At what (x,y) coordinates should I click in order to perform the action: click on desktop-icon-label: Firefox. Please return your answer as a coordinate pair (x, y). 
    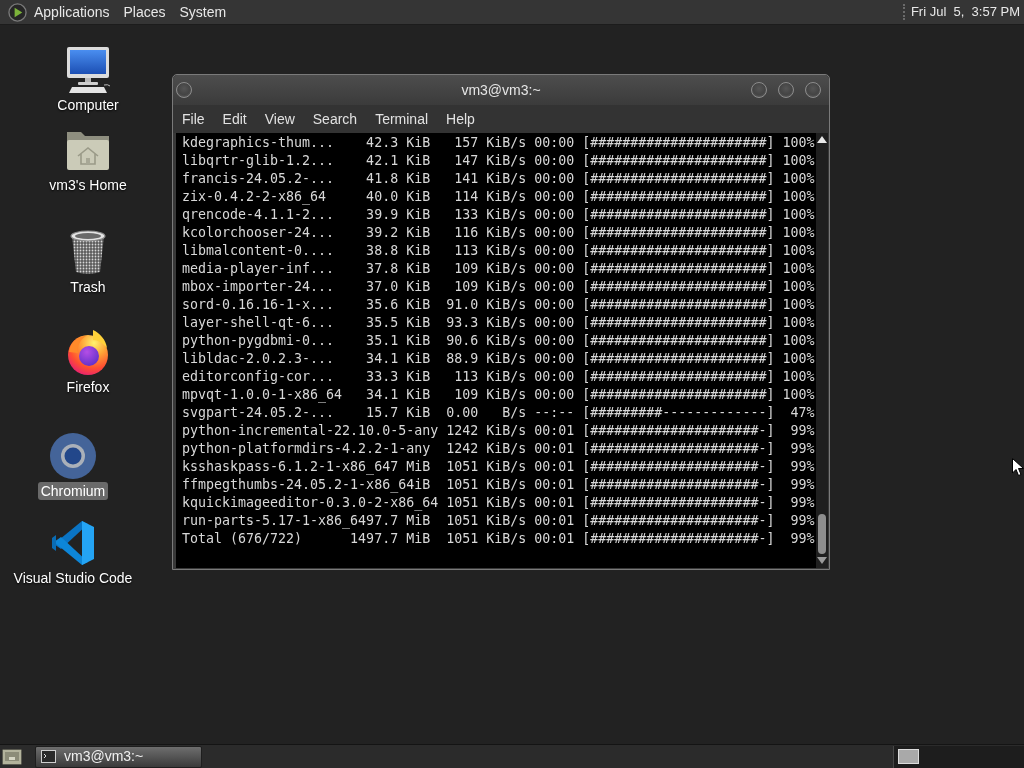
    Looking at the image, I should click on (88, 387).